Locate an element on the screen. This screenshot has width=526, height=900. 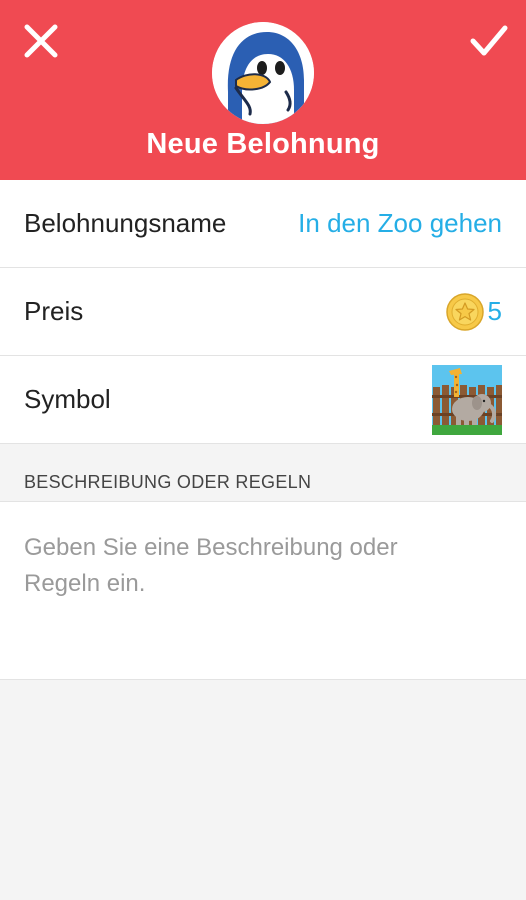
page-title: Neue Belohnung is located at coordinates (263, 144).